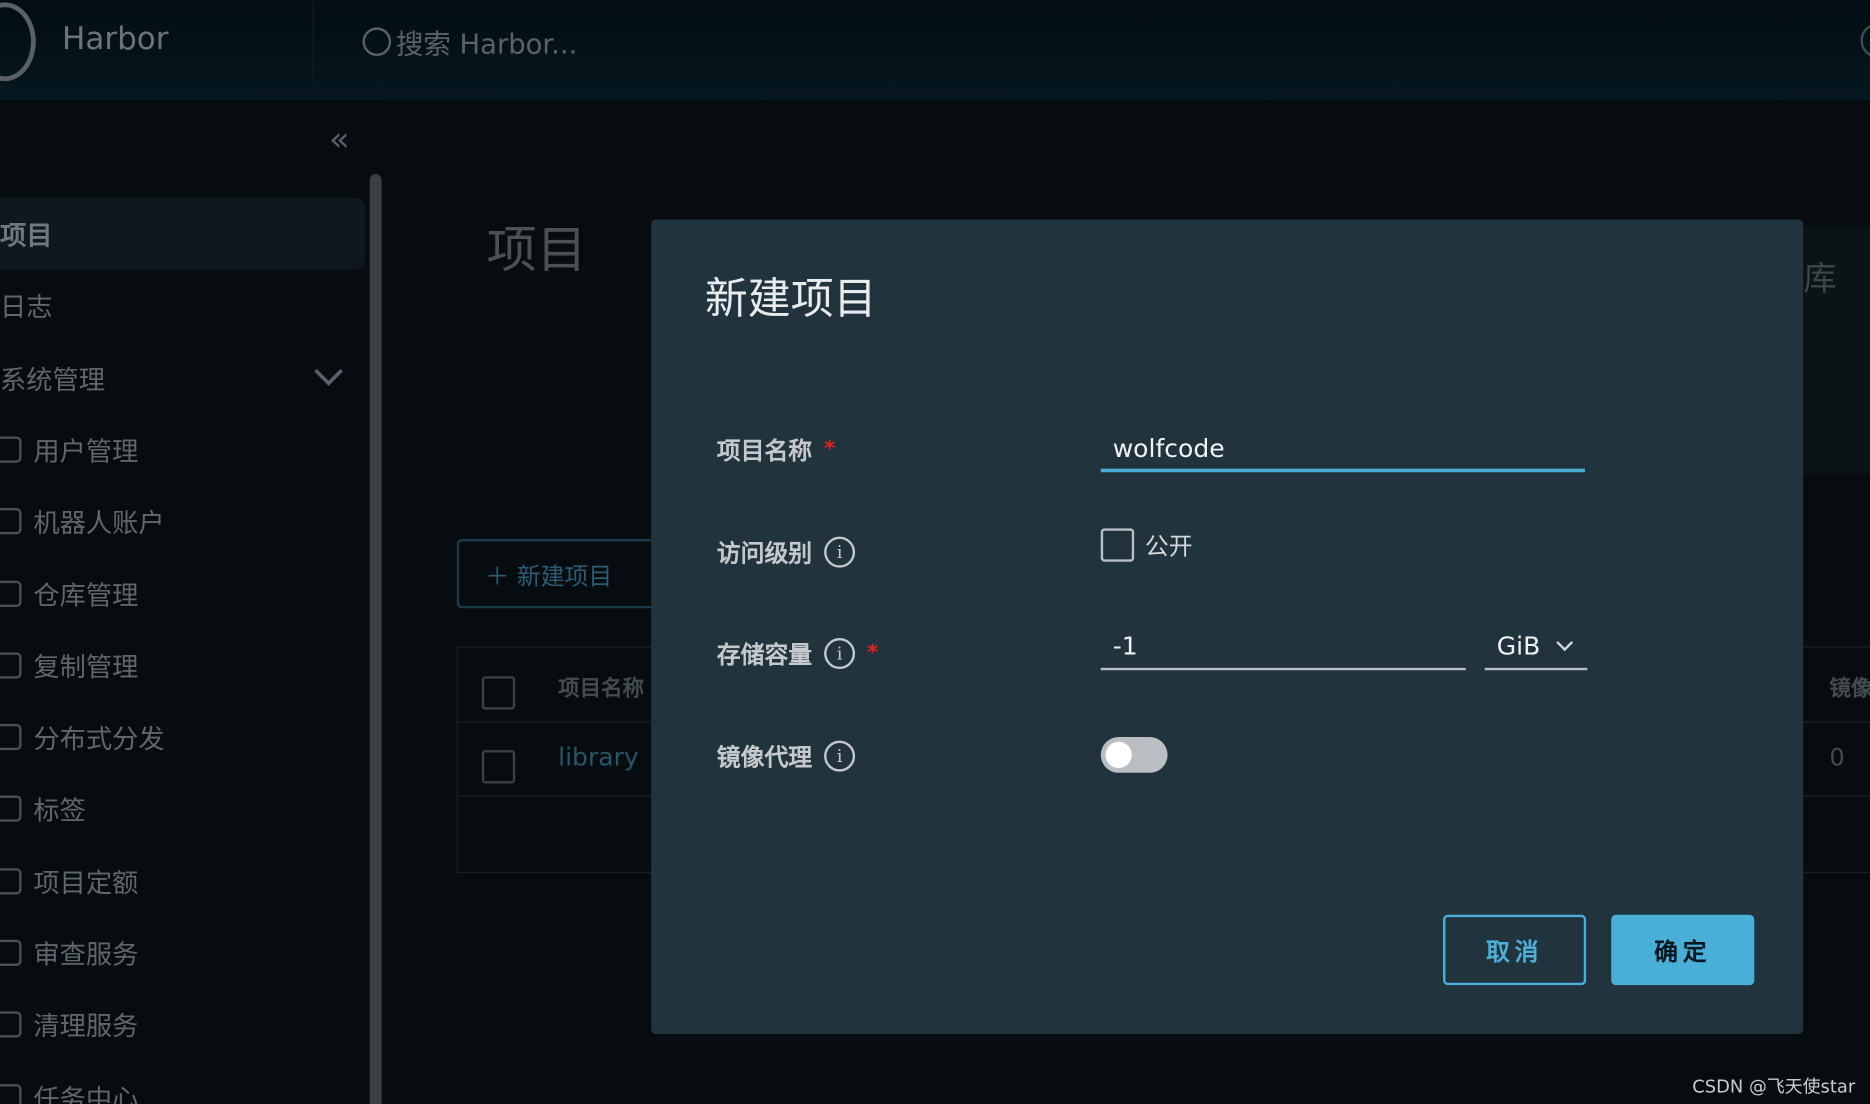 This screenshot has height=1104, width=1870. I want to click on new-project-button: ＋ 新建项目, so click(564, 574).